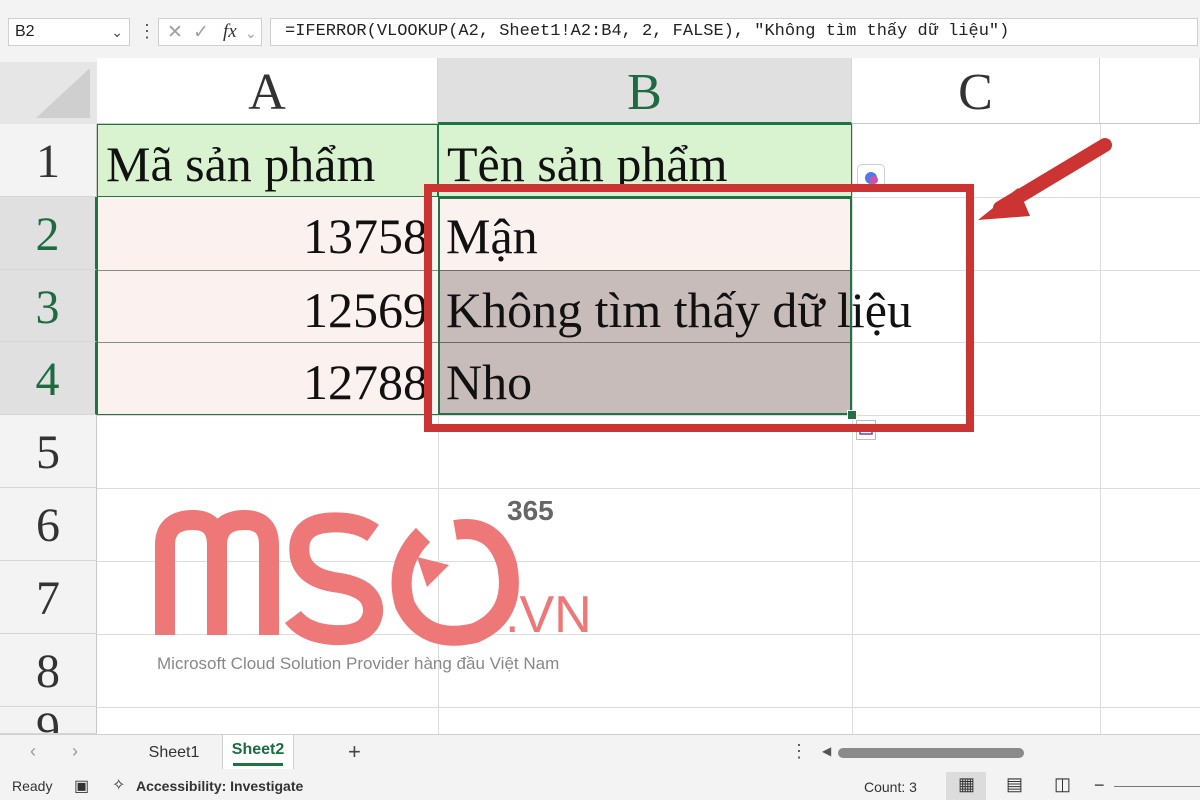 The width and height of the screenshot is (1200, 800). Describe the element at coordinates (48, 451) in the screenshot. I see `row-header-5: 5` at that location.